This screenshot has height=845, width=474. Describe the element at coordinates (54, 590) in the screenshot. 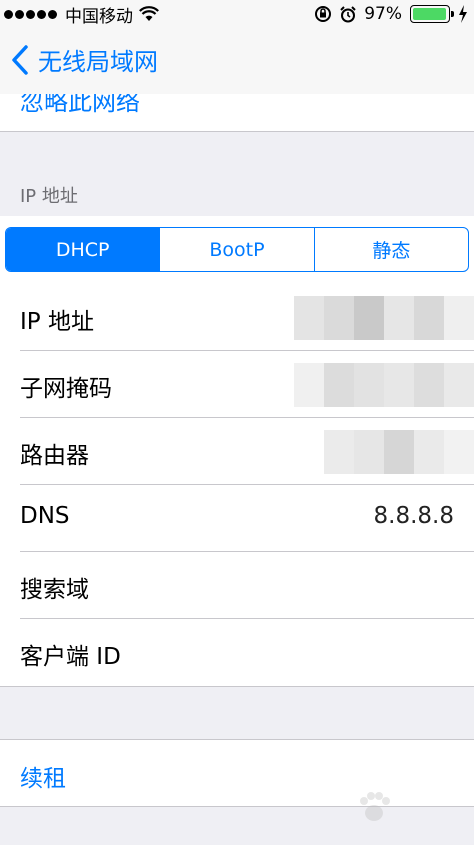

I see `row-label: 搜索域` at that location.